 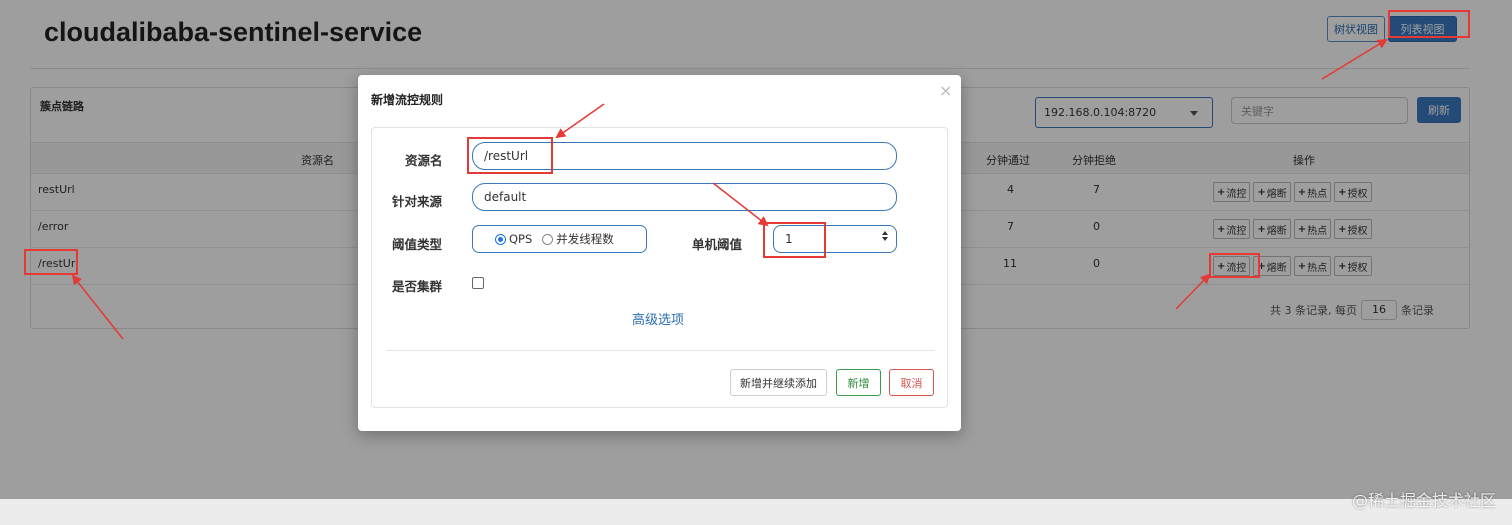 What do you see at coordinates (756, 512) in the screenshot?
I see `bottom-strip` at bounding box center [756, 512].